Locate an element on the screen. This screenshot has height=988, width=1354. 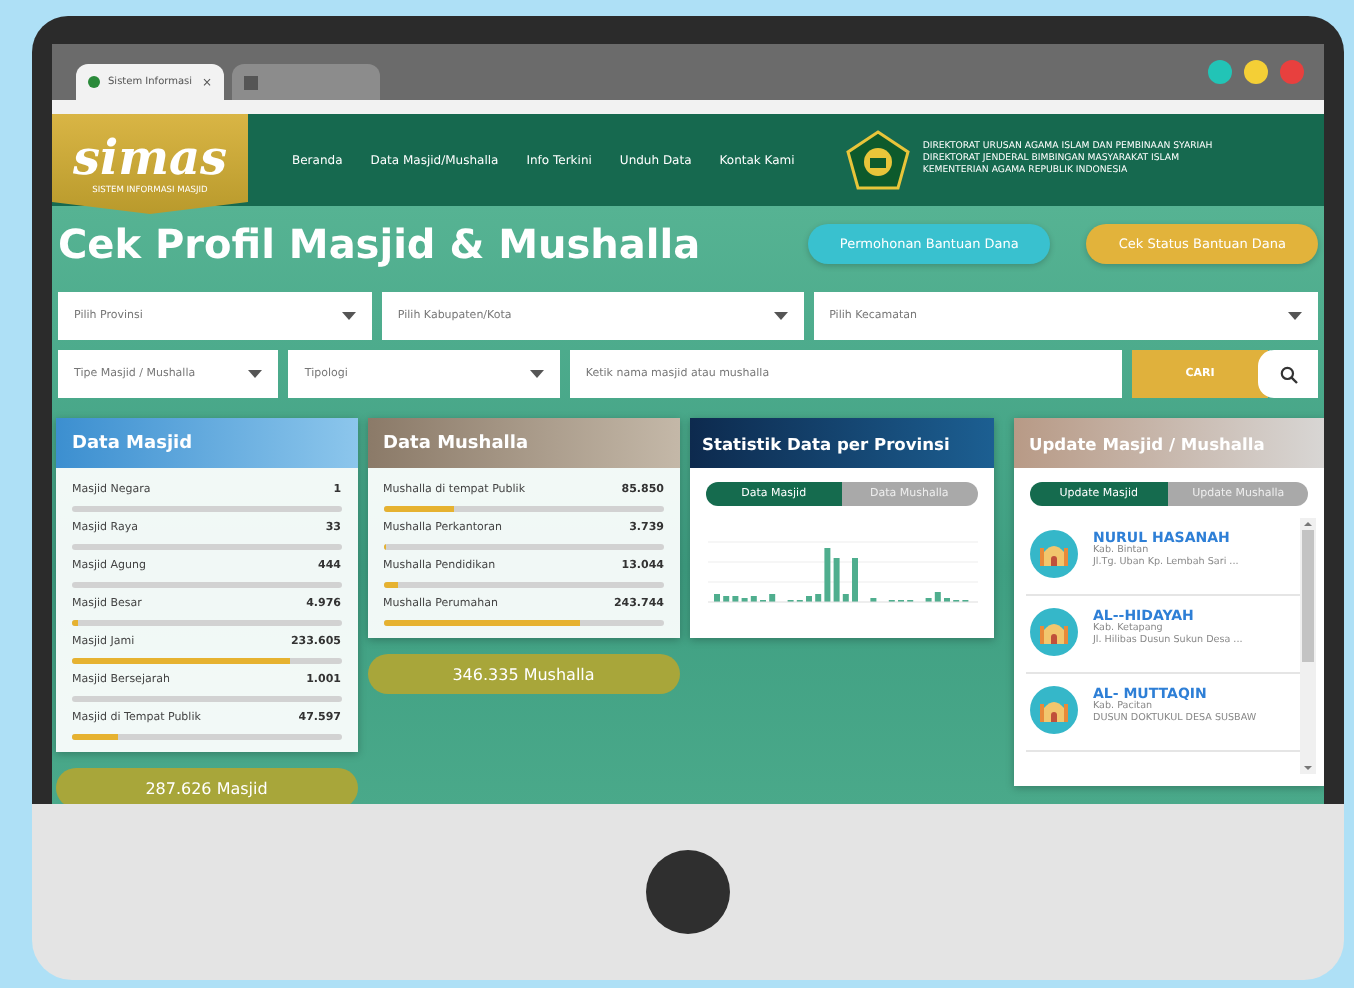
card-title: Update Masjid / Mushalla is located at coordinates (1147, 443).